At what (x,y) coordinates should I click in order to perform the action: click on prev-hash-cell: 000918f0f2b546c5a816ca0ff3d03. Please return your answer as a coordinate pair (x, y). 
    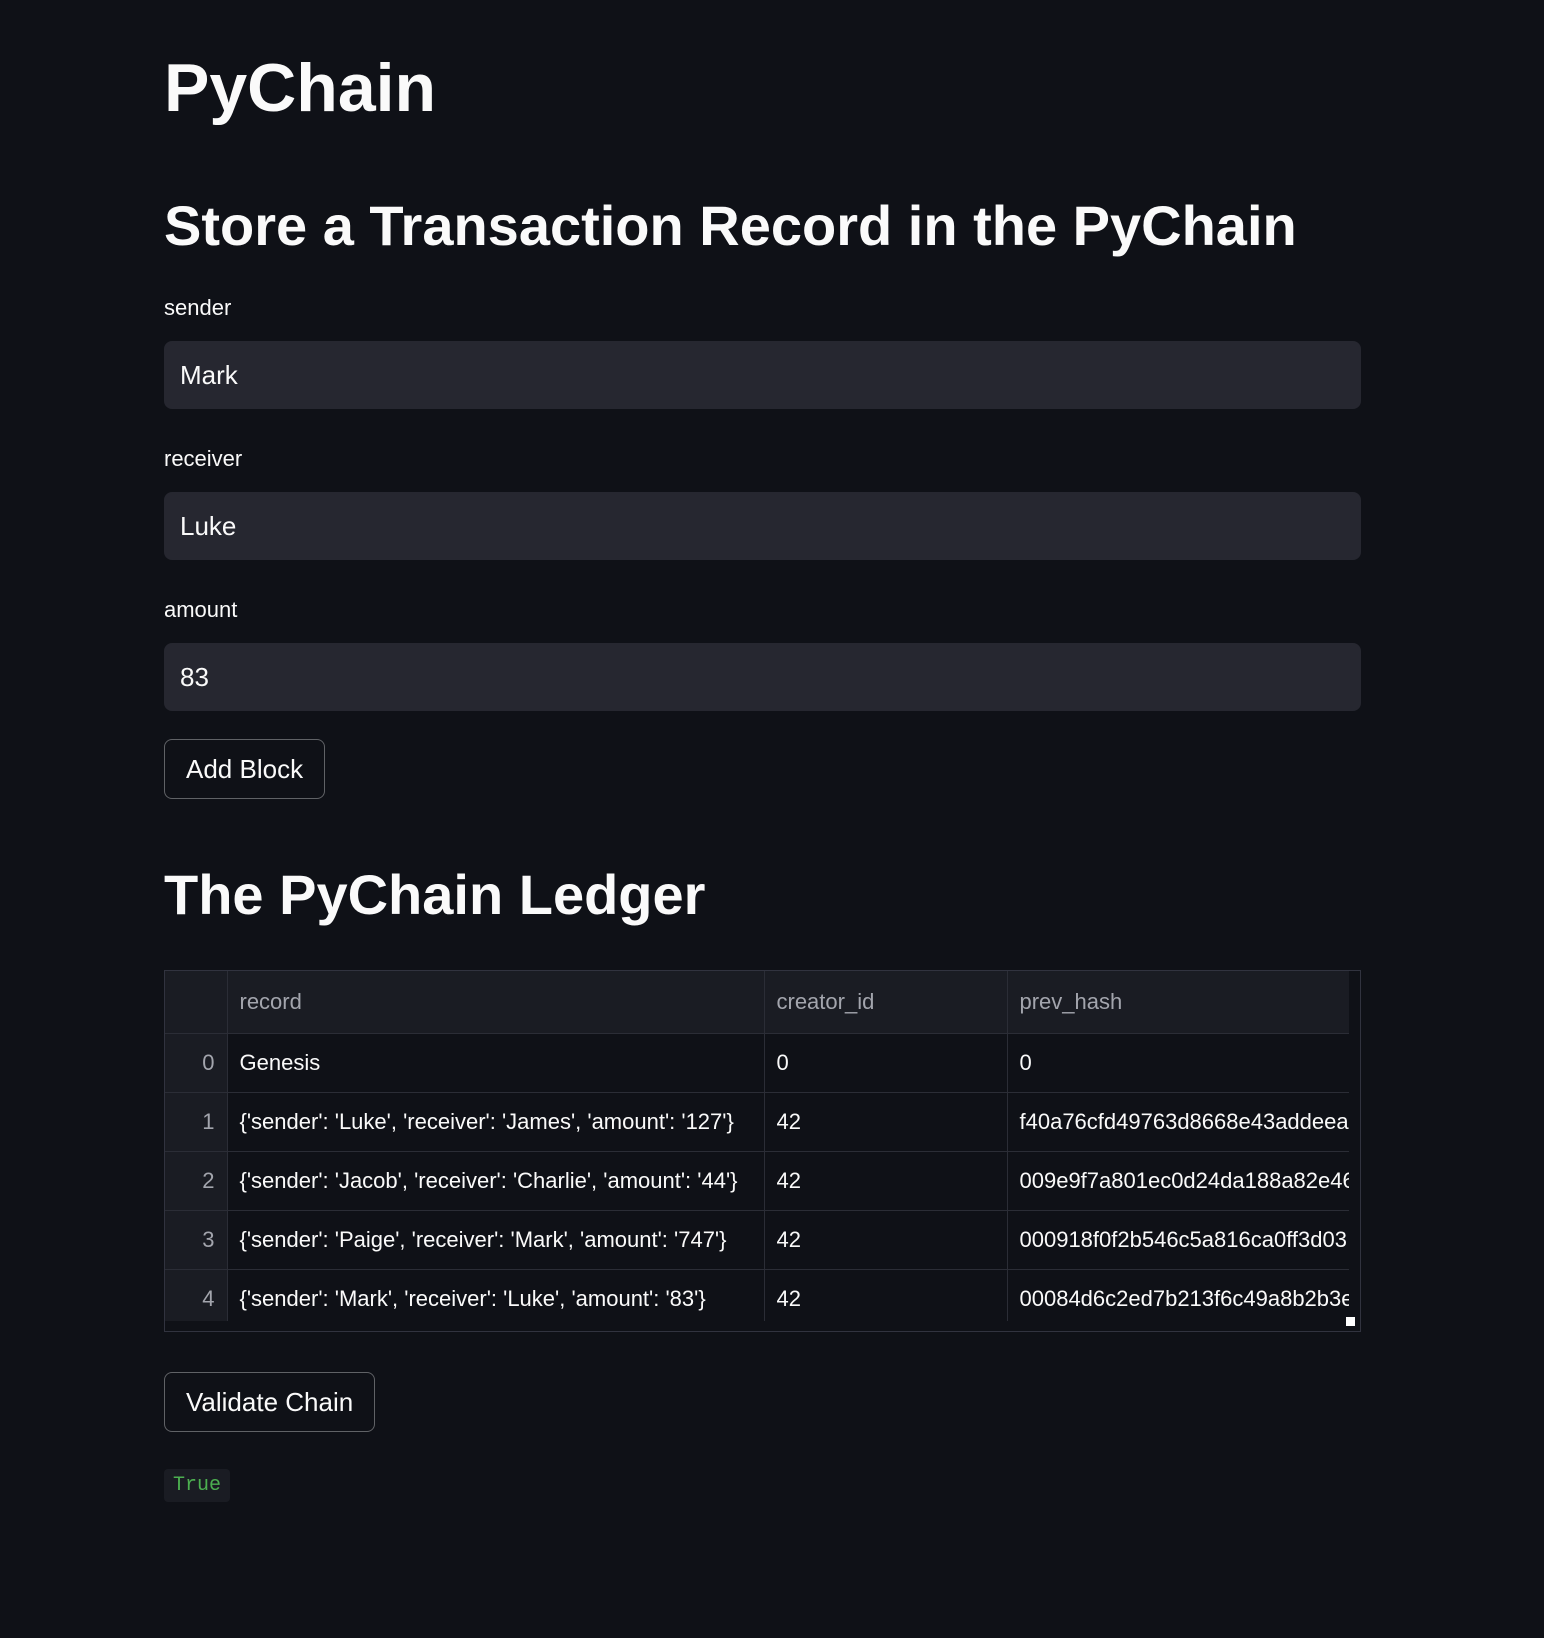
    Looking at the image, I should click on (1178, 1240).